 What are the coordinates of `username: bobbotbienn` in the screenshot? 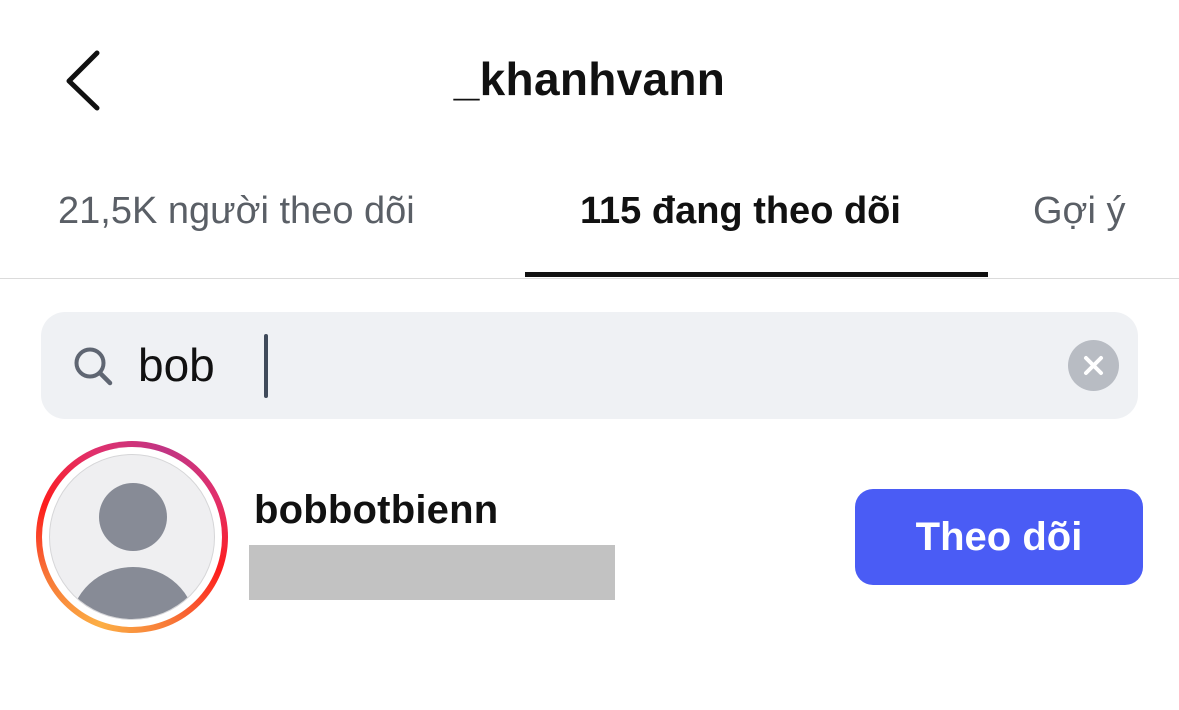 It's located at (376, 510).